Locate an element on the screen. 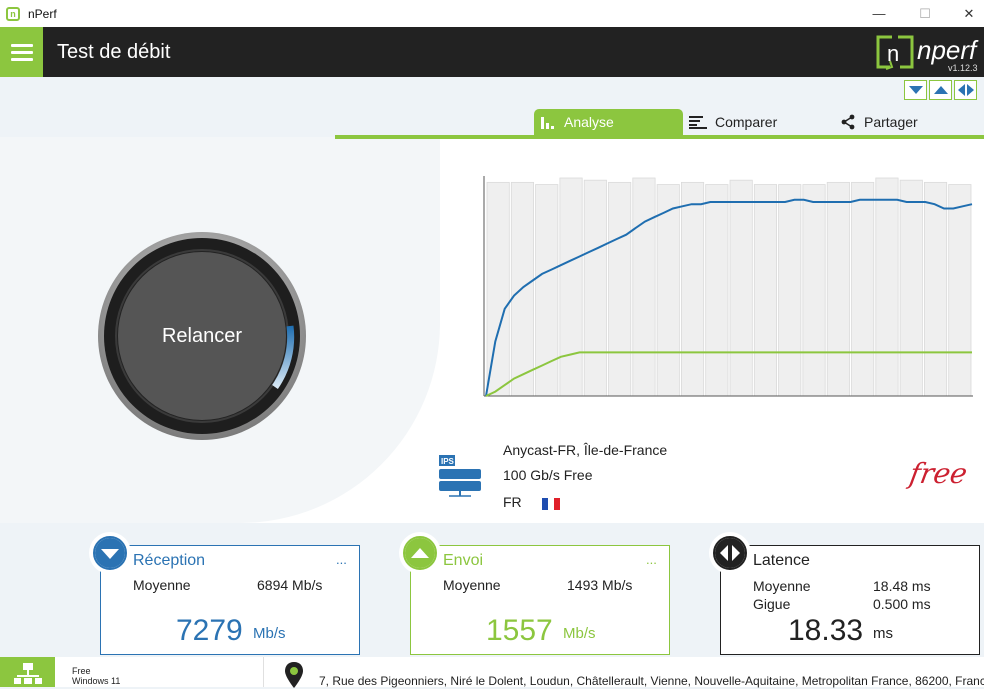 Image resolution: width=984 pixels, height=689 pixels. envoi-title: Envoi is located at coordinates (463, 560).